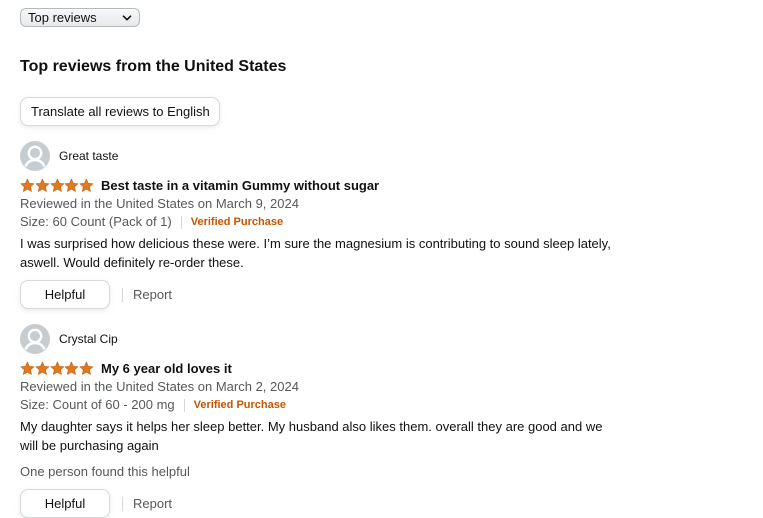 Image resolution: width=763 pixels, height=518 pixels. I want to click on reviewer-name: Great taste, so click(89, 156).